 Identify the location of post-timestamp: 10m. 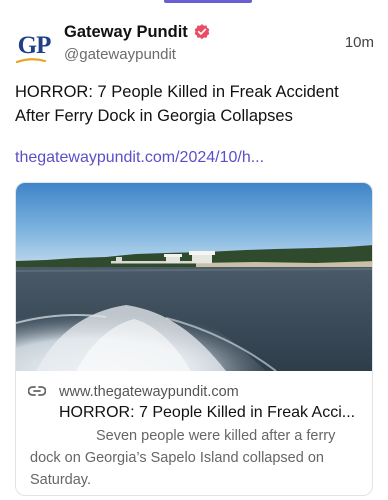
(359, 42).